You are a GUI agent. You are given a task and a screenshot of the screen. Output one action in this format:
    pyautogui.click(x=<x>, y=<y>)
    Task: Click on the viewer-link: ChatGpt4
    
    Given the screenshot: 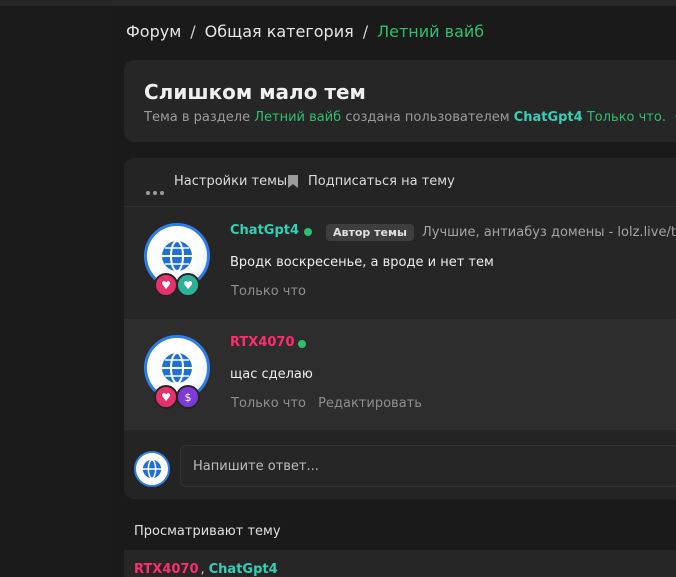 What is the action you would take?
    pyautogui.click(x=243, y=569)
    